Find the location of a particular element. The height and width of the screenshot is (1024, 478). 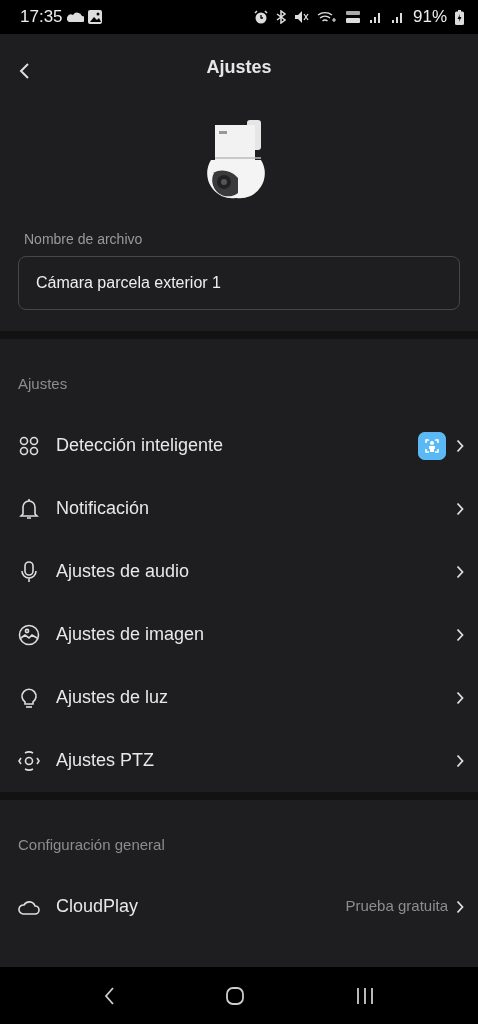

settings-item: Detección inteligente is located at coordinates (237, 445).